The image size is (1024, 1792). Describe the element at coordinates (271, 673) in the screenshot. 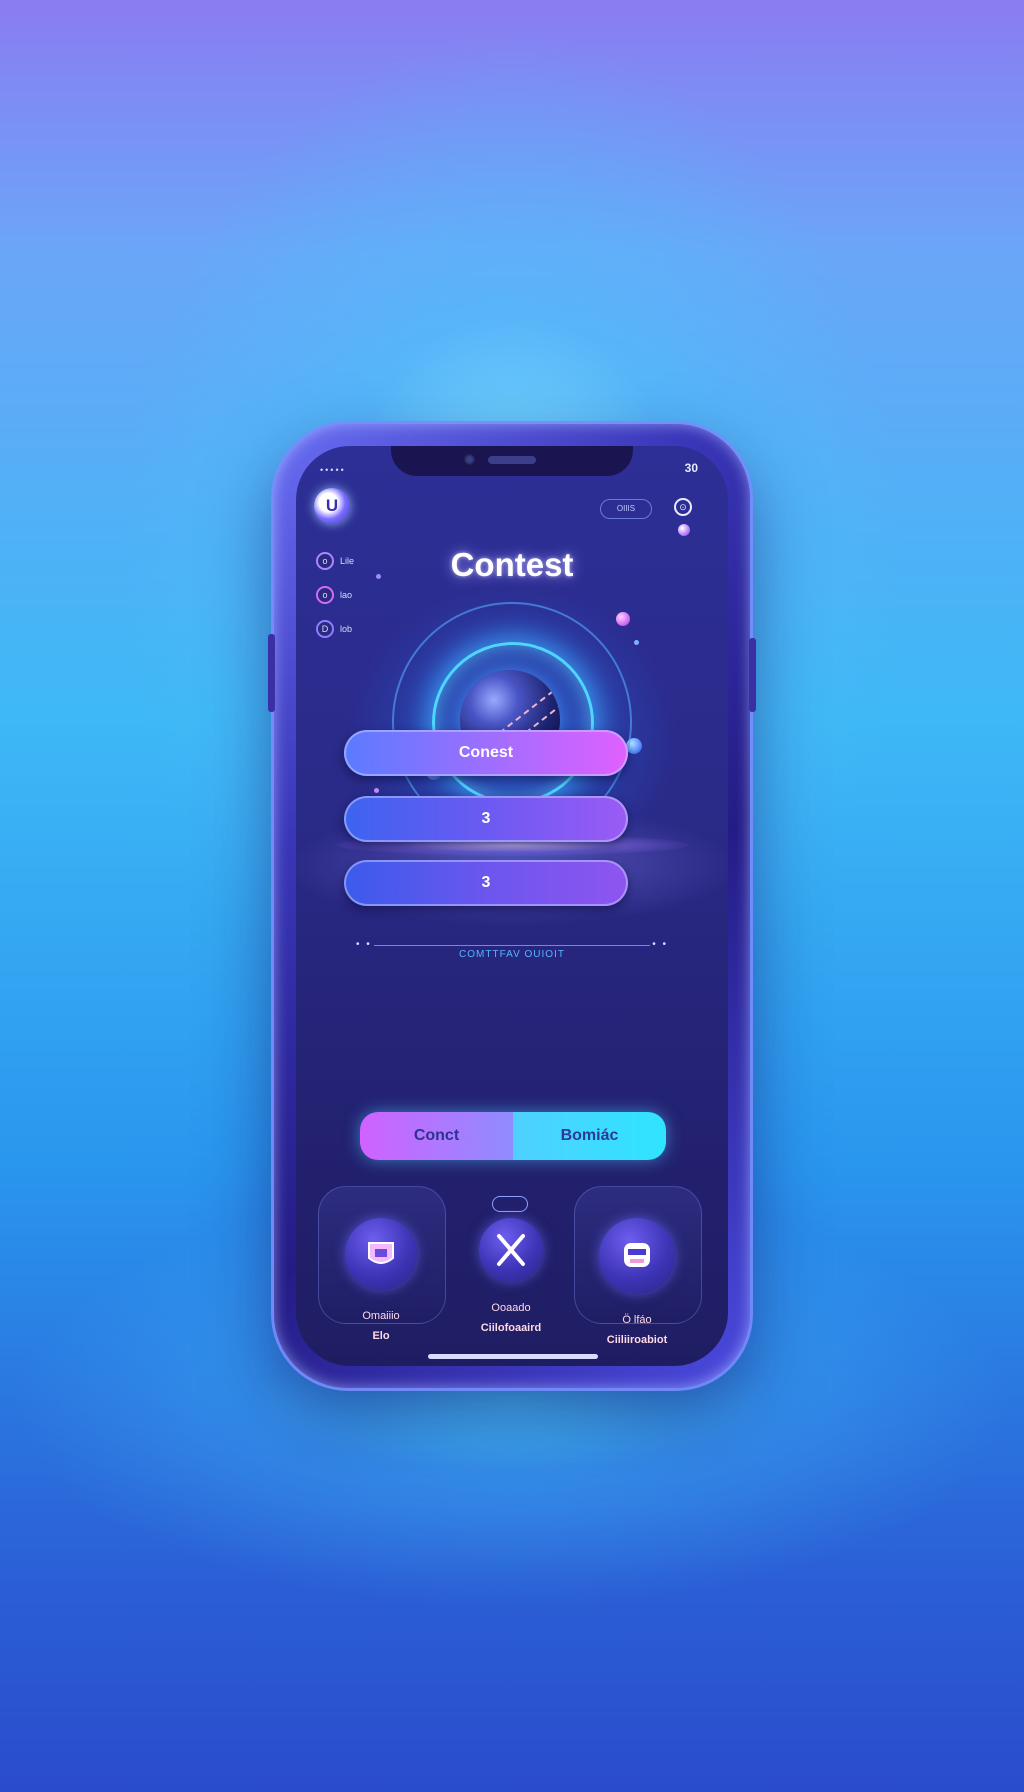

I see `phone-volume-button` at that location.